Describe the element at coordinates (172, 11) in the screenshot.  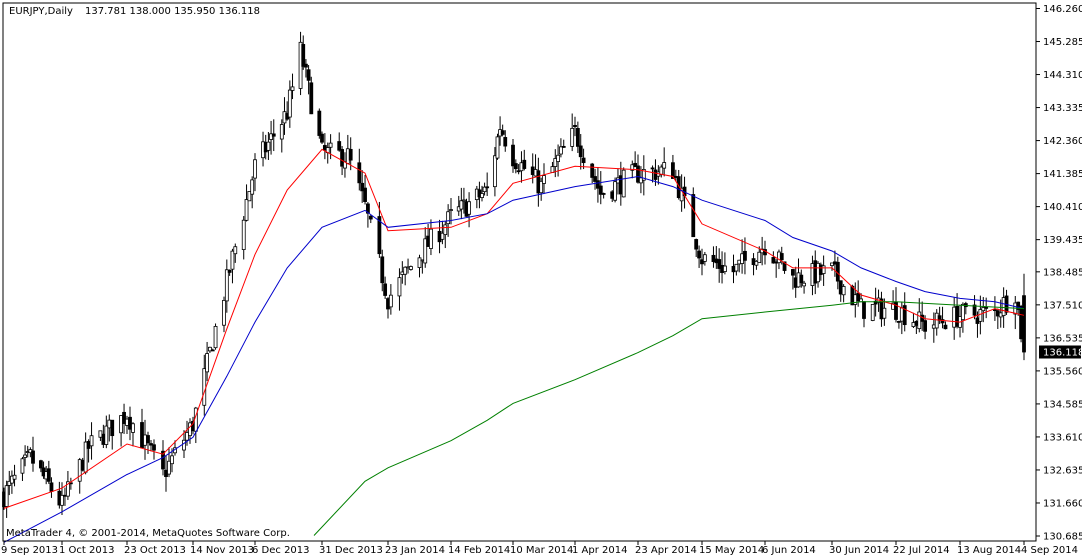
I see `ohlc-readout: 137.781 138.000 135.950 136.118` at that location.